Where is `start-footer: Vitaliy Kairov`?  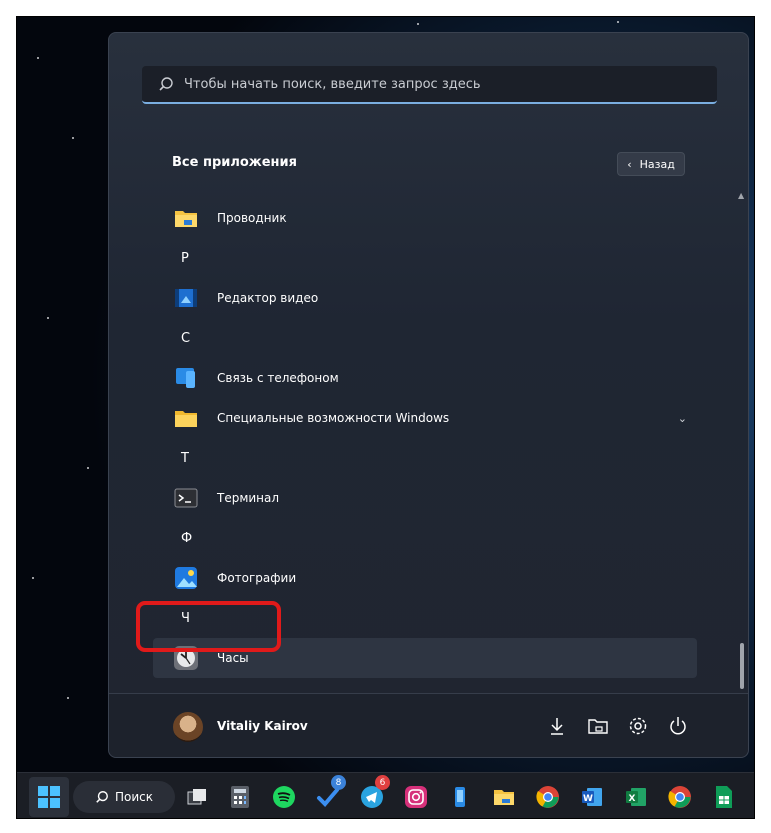 start-footer: Vitaliy Kairov is located at coordinates (428, 725).